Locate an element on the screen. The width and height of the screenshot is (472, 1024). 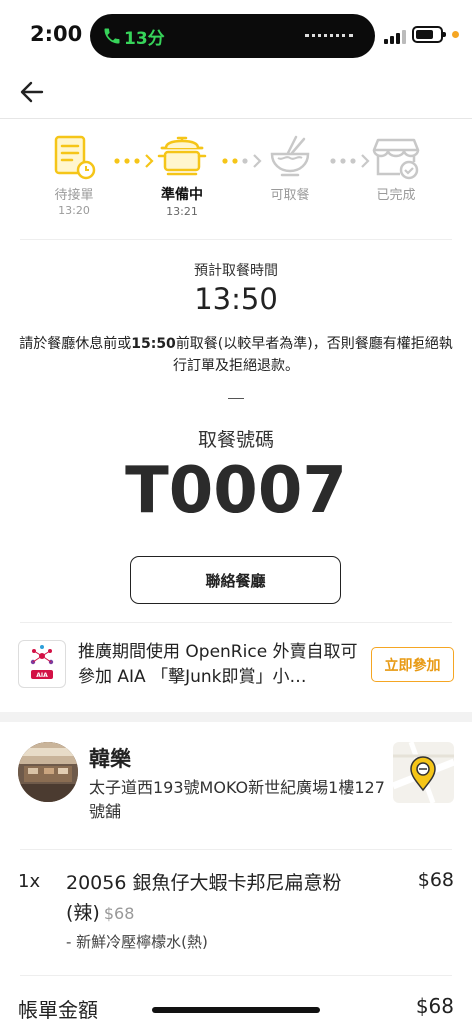
progress-step-completed: 已完成 is located at coordinates (396, 169).